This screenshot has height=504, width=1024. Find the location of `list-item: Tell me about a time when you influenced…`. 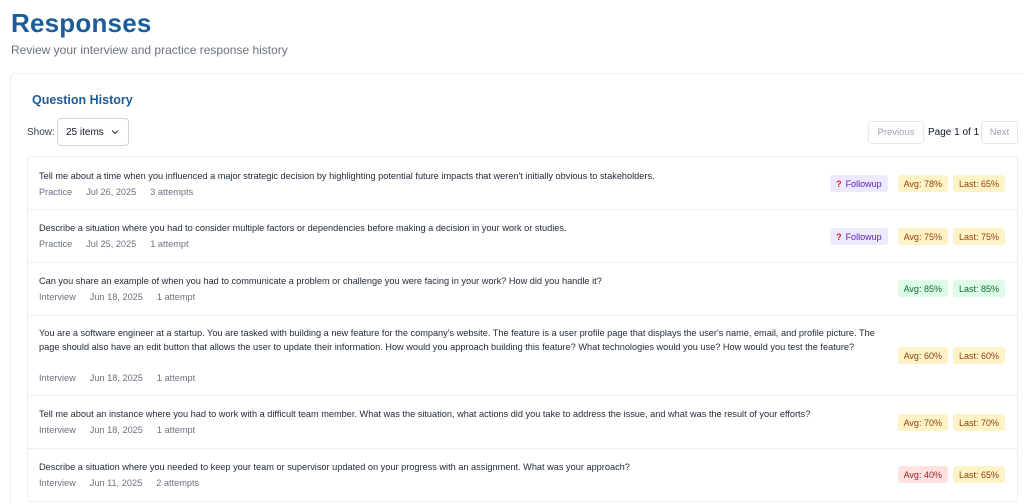

list-item: Tell me about a time when you influenced… is located at coordinates (522, 183).